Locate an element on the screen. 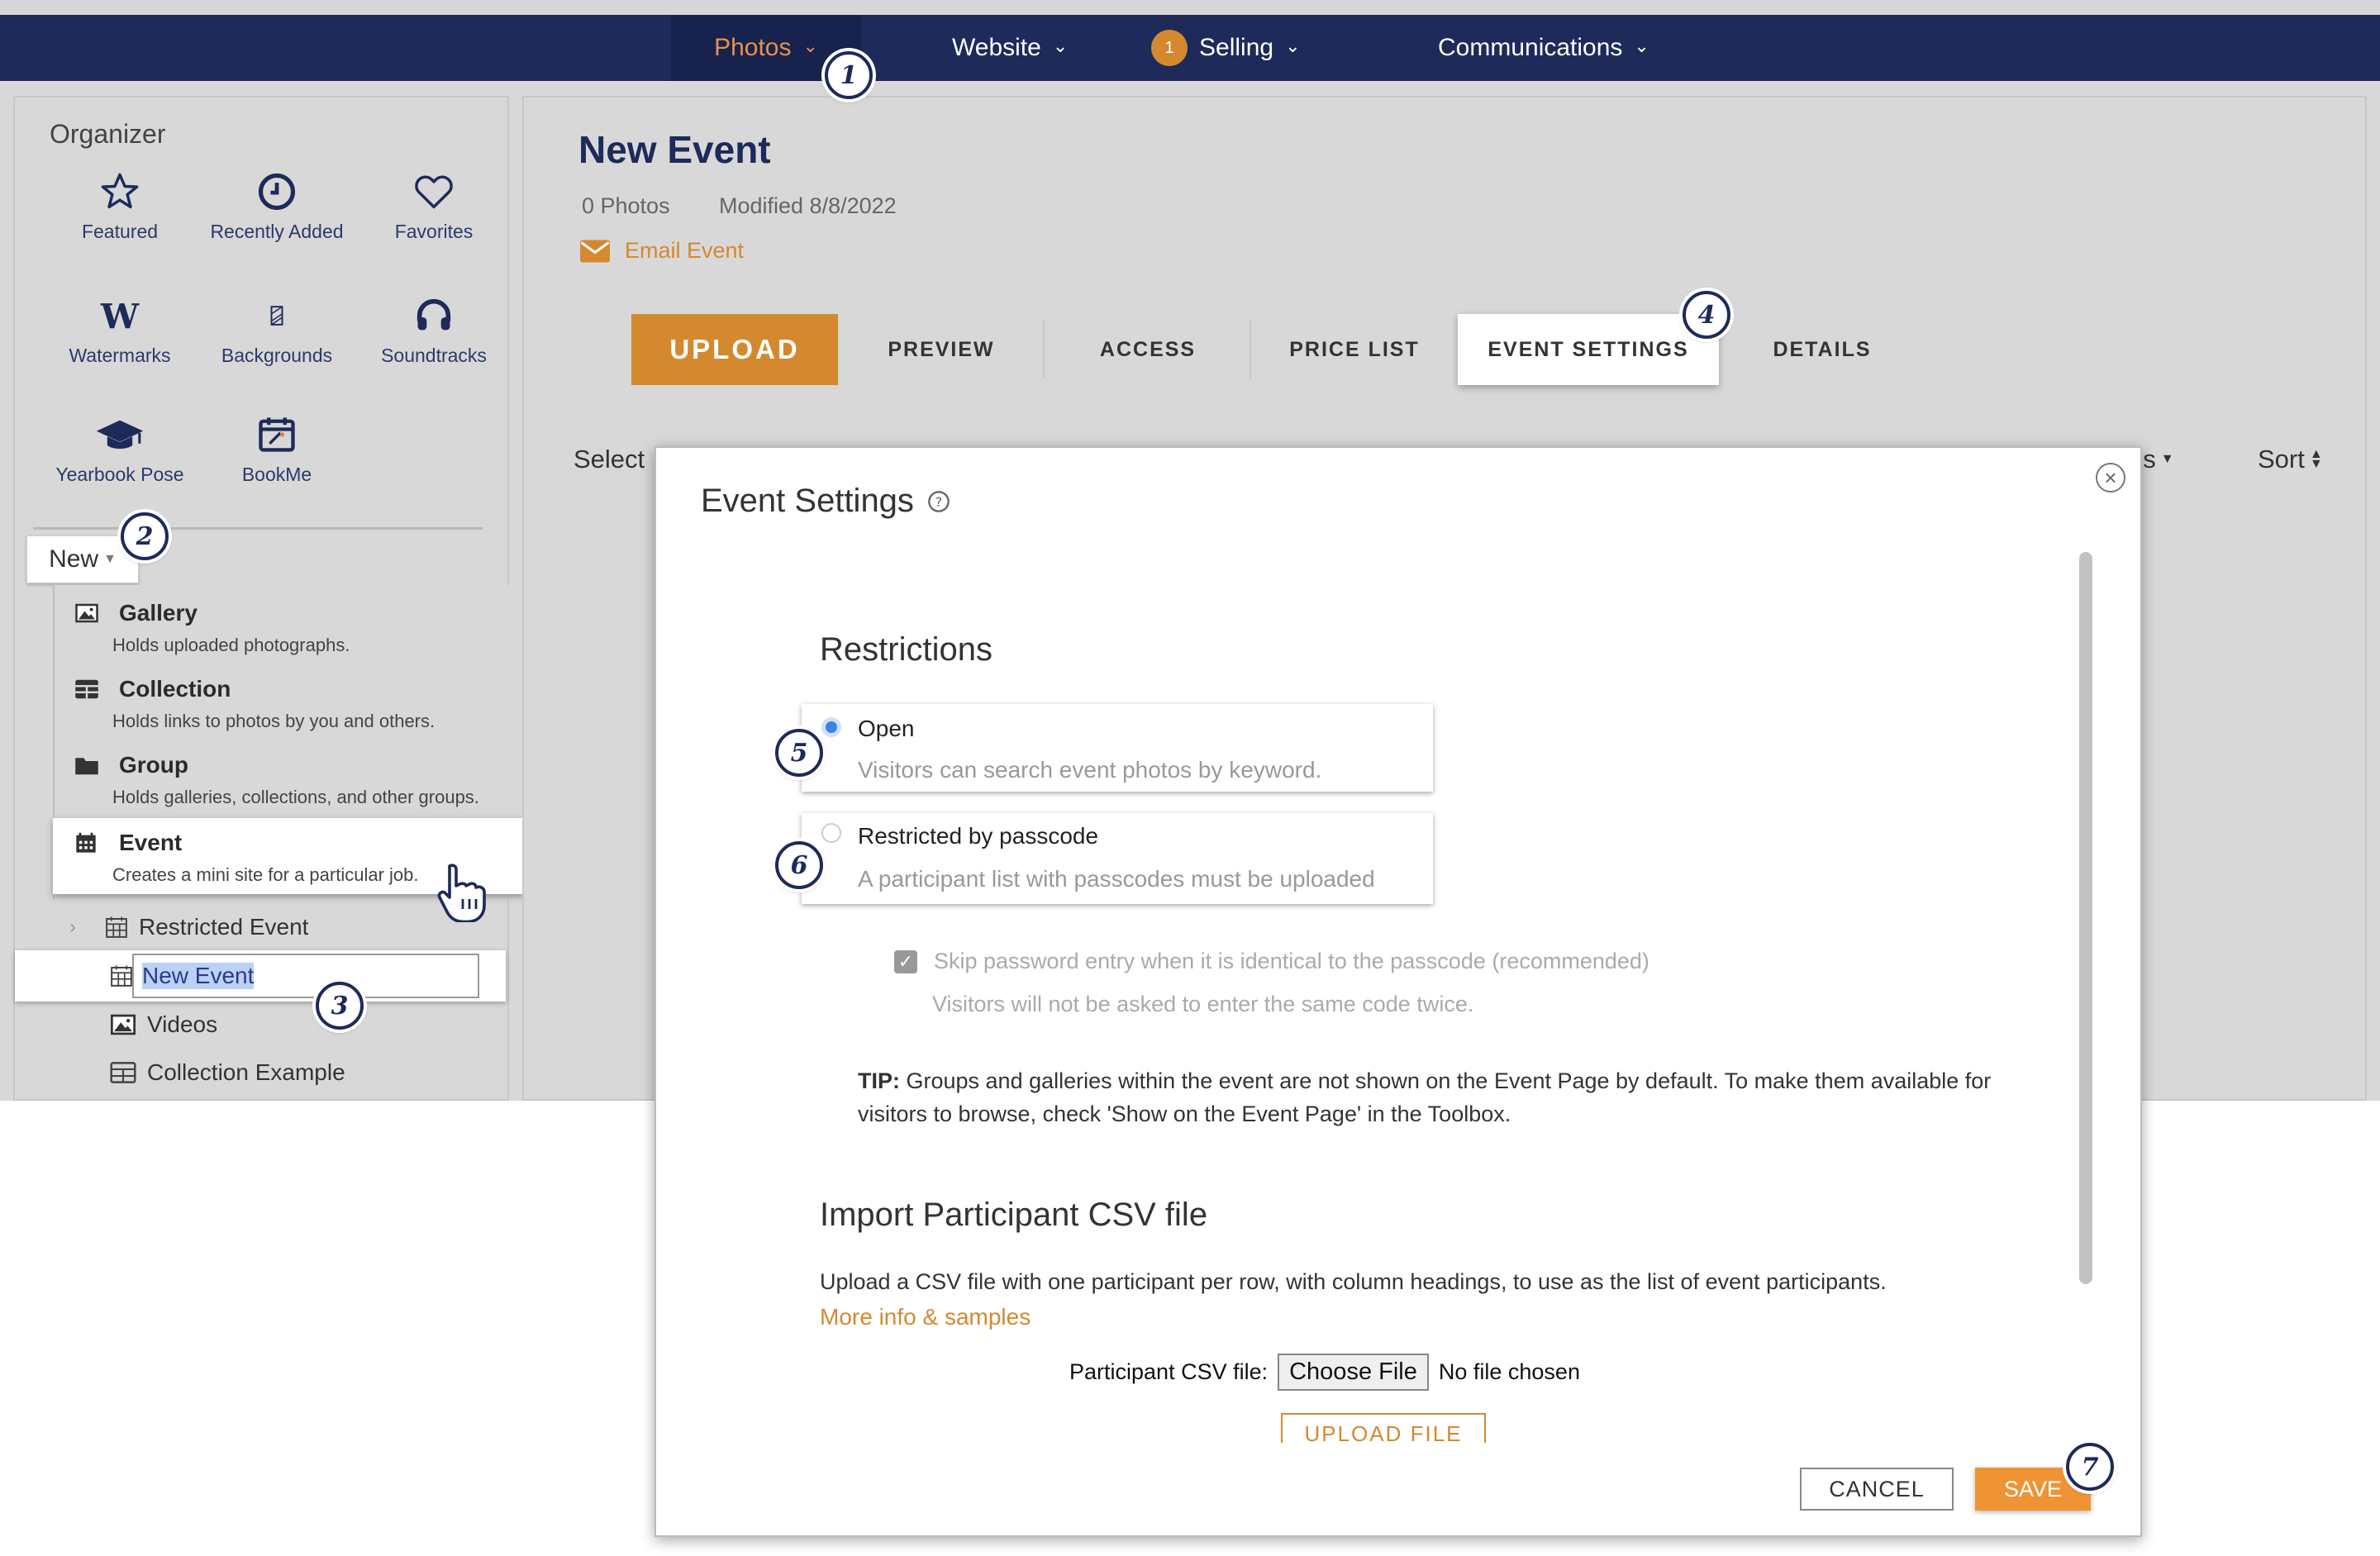 The image size is (2380, 1556). nav-communications: Communications ⌄ is located at coordinates (1543, 48).